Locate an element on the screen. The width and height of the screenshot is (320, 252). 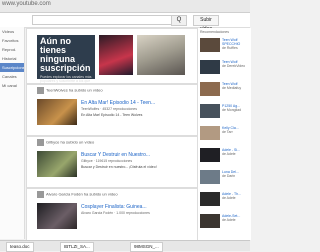
sidebar-item: Mi canal is located at coordinates (12, 85).